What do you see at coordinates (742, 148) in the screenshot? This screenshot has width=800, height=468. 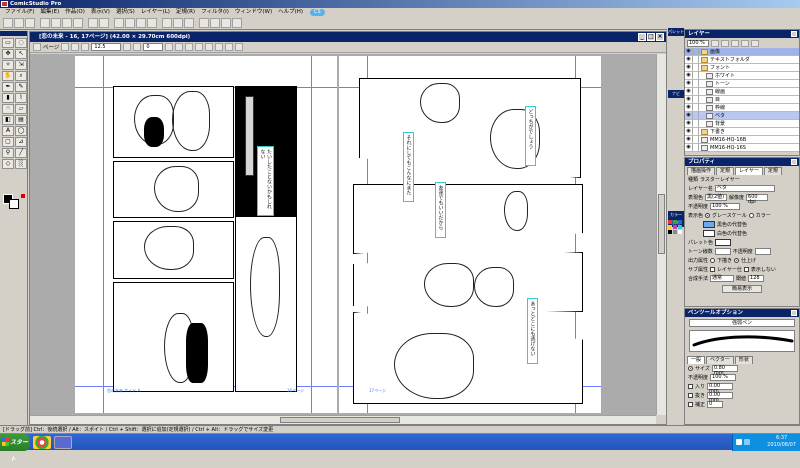 I see `layer-row: ◉ MM16-HQ-16S` at bounding box center [742, 148].